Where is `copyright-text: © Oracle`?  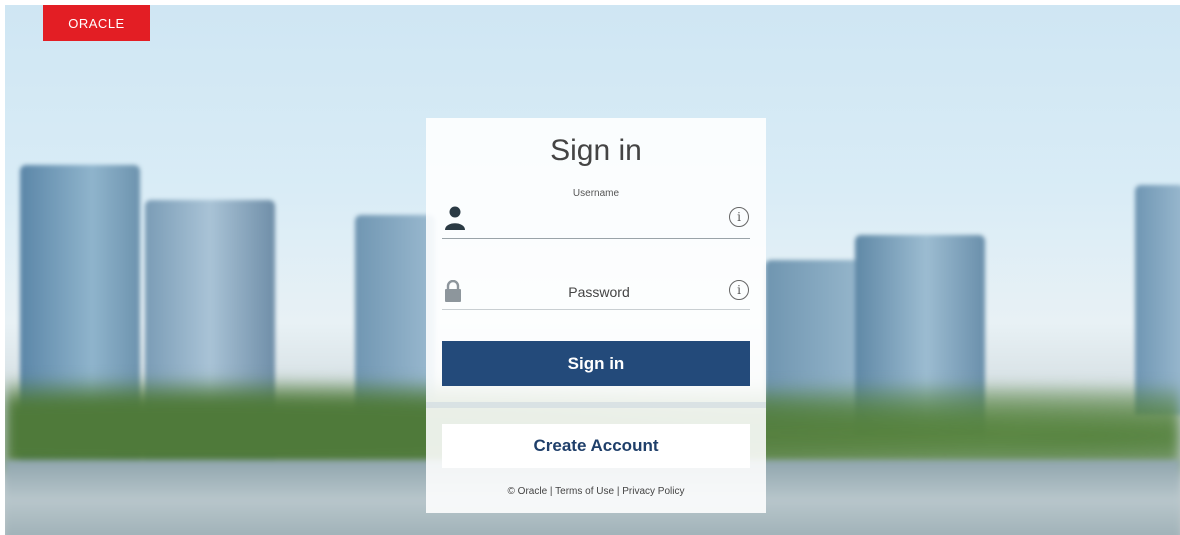 copyright-text: © Oracle is located at coordinates (527, 491).